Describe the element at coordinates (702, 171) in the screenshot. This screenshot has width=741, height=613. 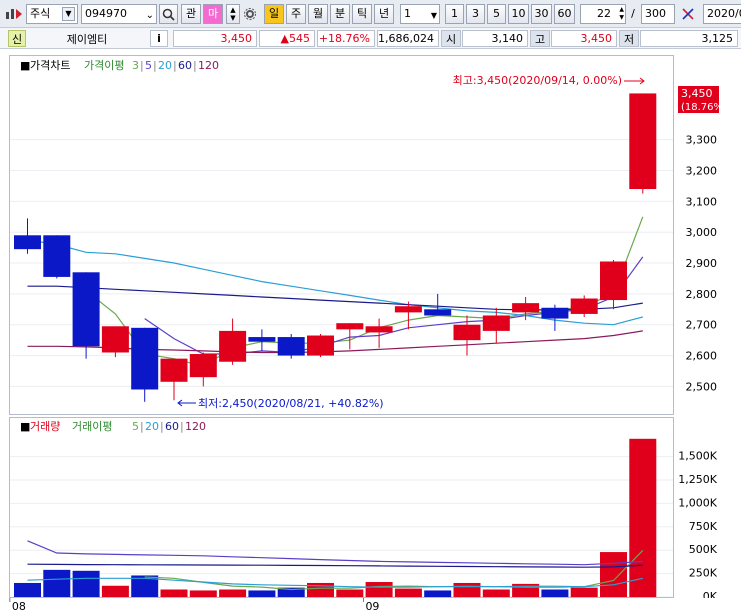
I see `price-tick-label: 3,200` at that location.